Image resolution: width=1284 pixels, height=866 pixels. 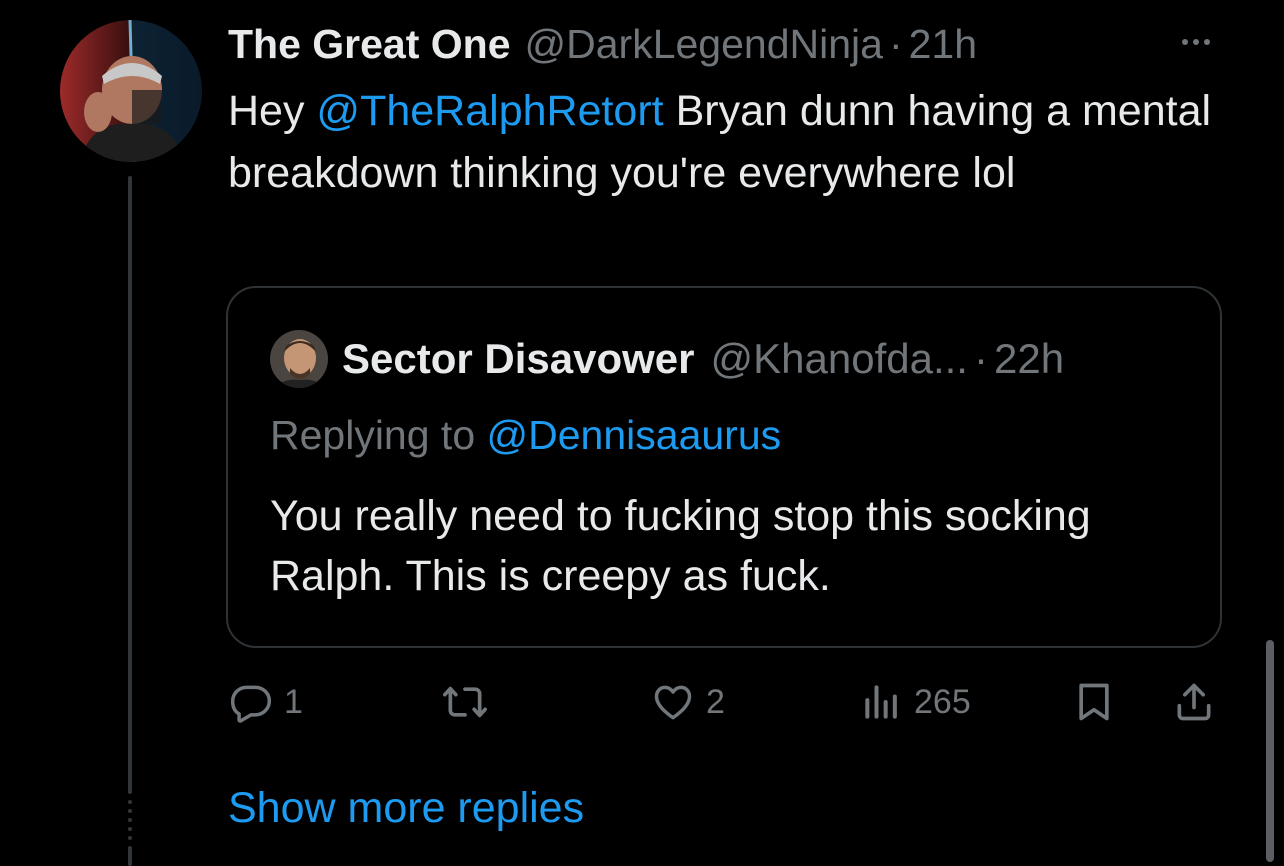 What do you see at coordinates (942, 701) in the screenshot?
I see `views-count: 265` at bounding box center [942, 701].